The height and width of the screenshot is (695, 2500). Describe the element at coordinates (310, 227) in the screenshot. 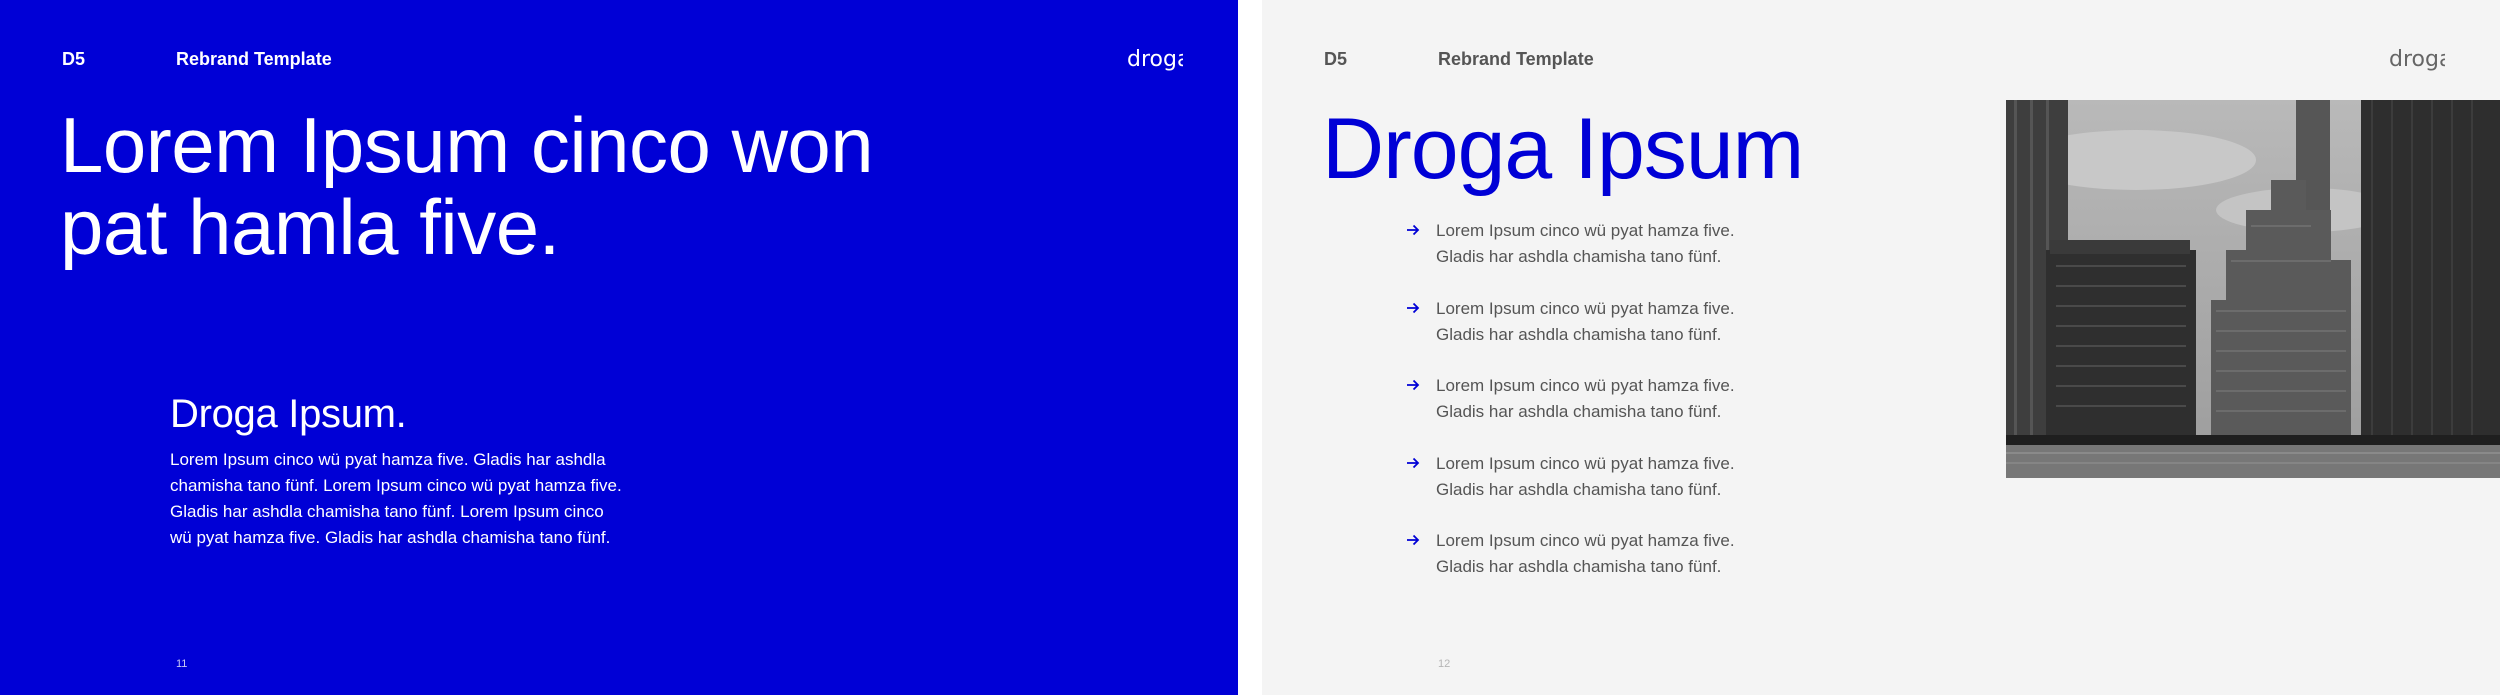

I see `headline-line-2: pat hamla five.` at that location.